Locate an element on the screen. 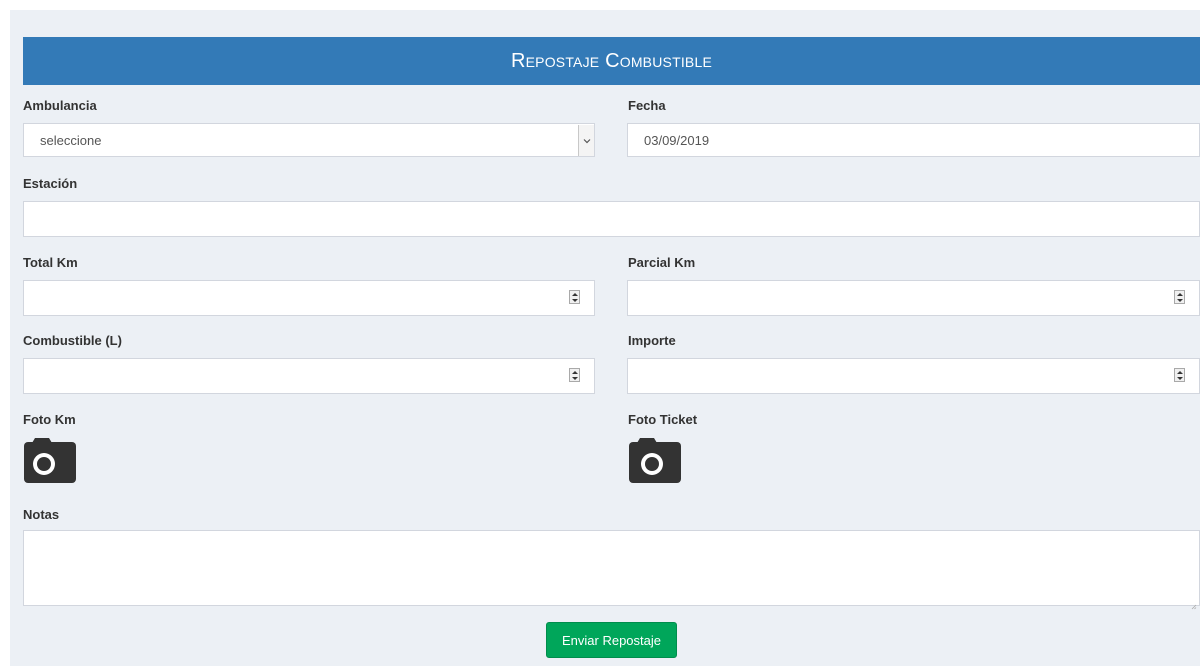  resize-grip-icon is located at coordinates (1194, 603).